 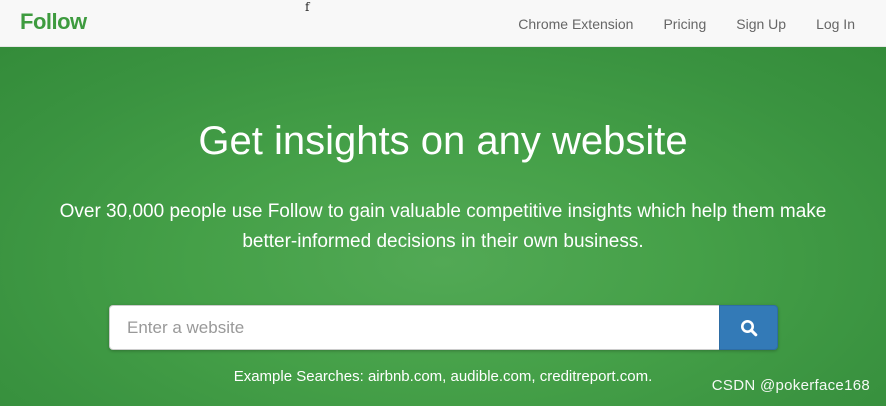 I want to click on nav-pricing: Pricing, so click(x=684, y=24).